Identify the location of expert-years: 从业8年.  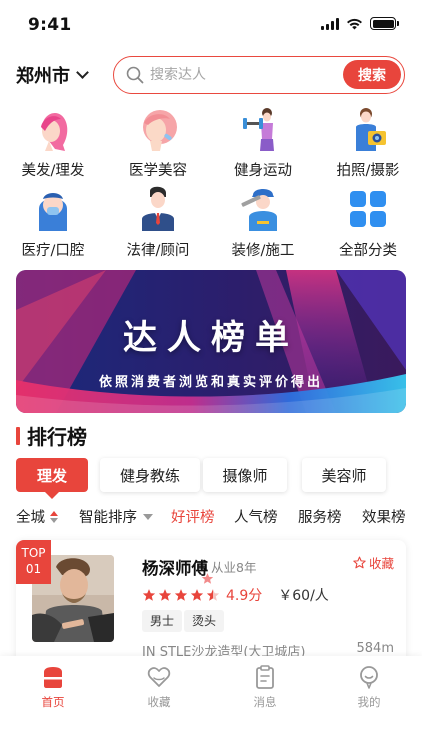
(234, 567).